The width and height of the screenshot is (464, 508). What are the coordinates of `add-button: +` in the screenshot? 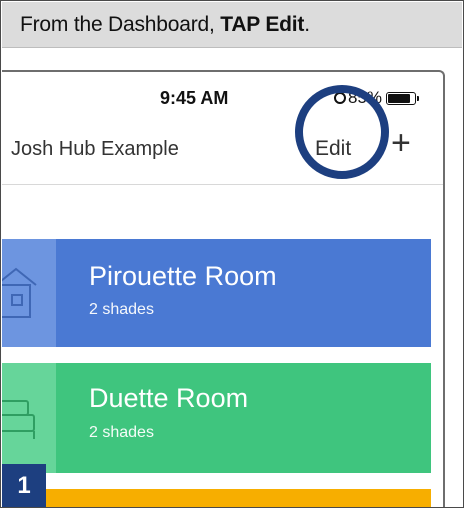 It's located at (401, 143).